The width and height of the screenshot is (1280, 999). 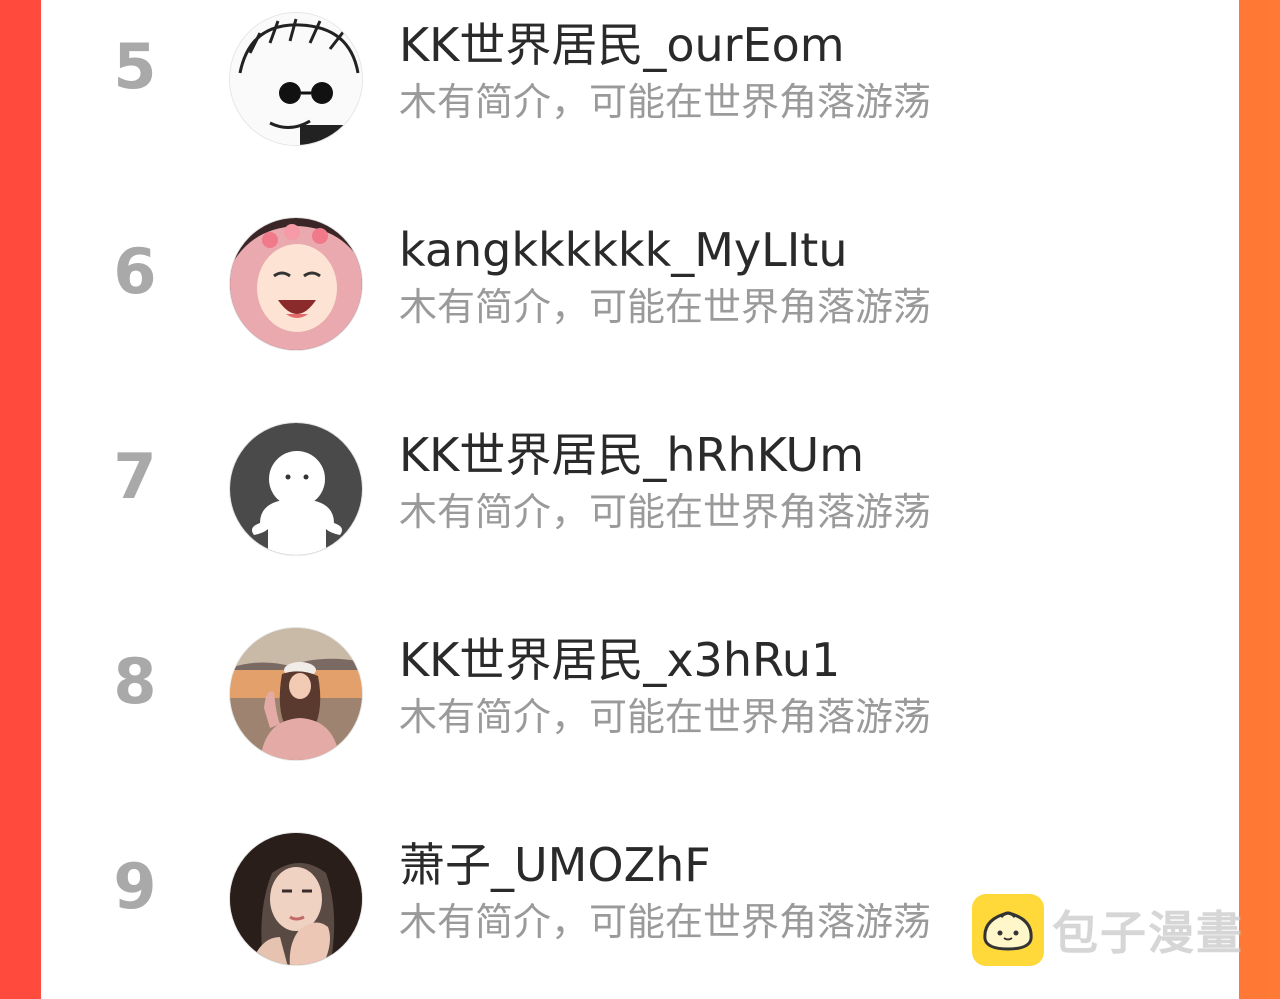 What do you see at coordinates (619, 660) in the screenshot?
I see `username: KK世界居民_x3hRu1` at bounding box center [619, 660].